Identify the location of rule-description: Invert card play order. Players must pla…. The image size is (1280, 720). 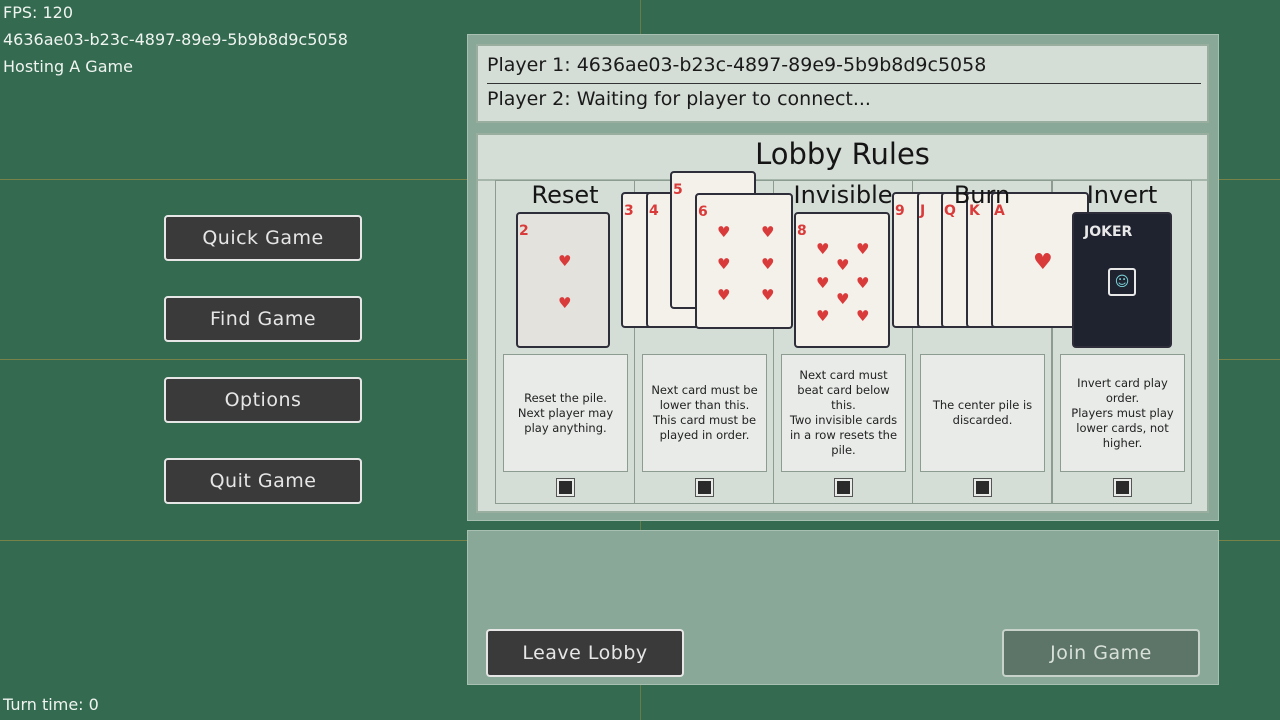
(1122, 413).